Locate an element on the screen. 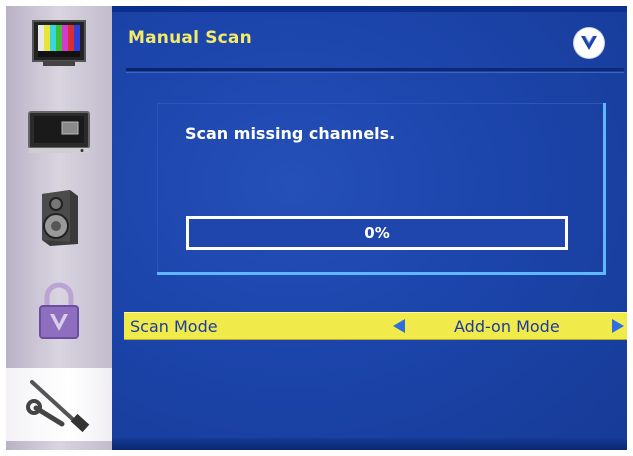 The height and width of the screenshot is (456, 633). bottom-strip is located at coordinates (369, 444).